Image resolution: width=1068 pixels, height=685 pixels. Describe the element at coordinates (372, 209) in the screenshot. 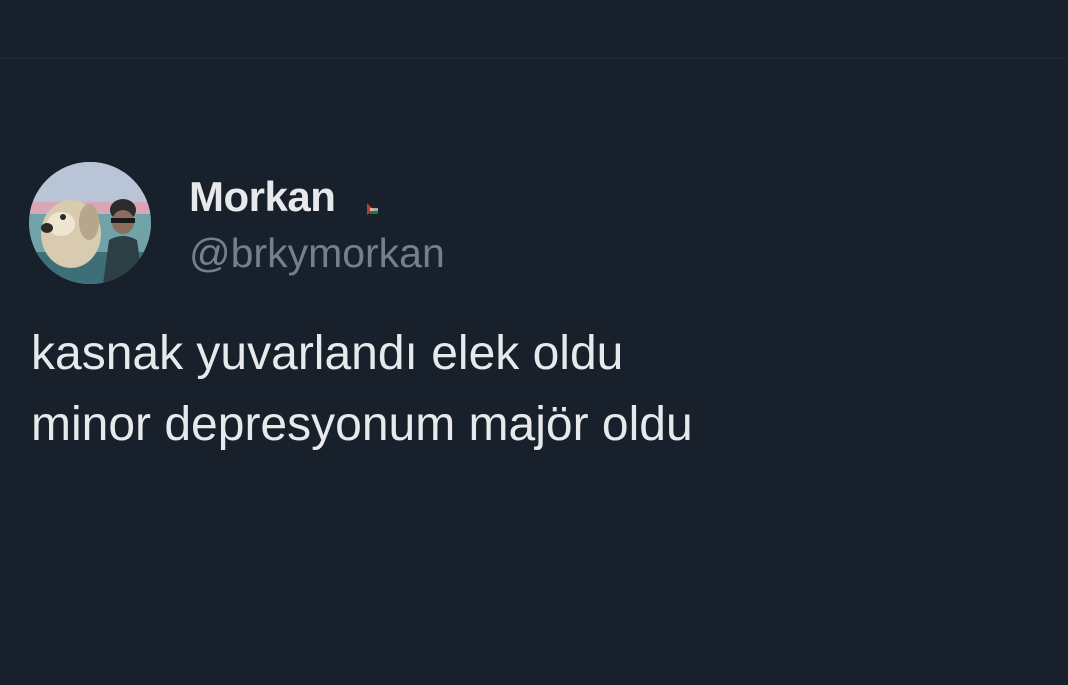

I see `flag-icon` at that location.